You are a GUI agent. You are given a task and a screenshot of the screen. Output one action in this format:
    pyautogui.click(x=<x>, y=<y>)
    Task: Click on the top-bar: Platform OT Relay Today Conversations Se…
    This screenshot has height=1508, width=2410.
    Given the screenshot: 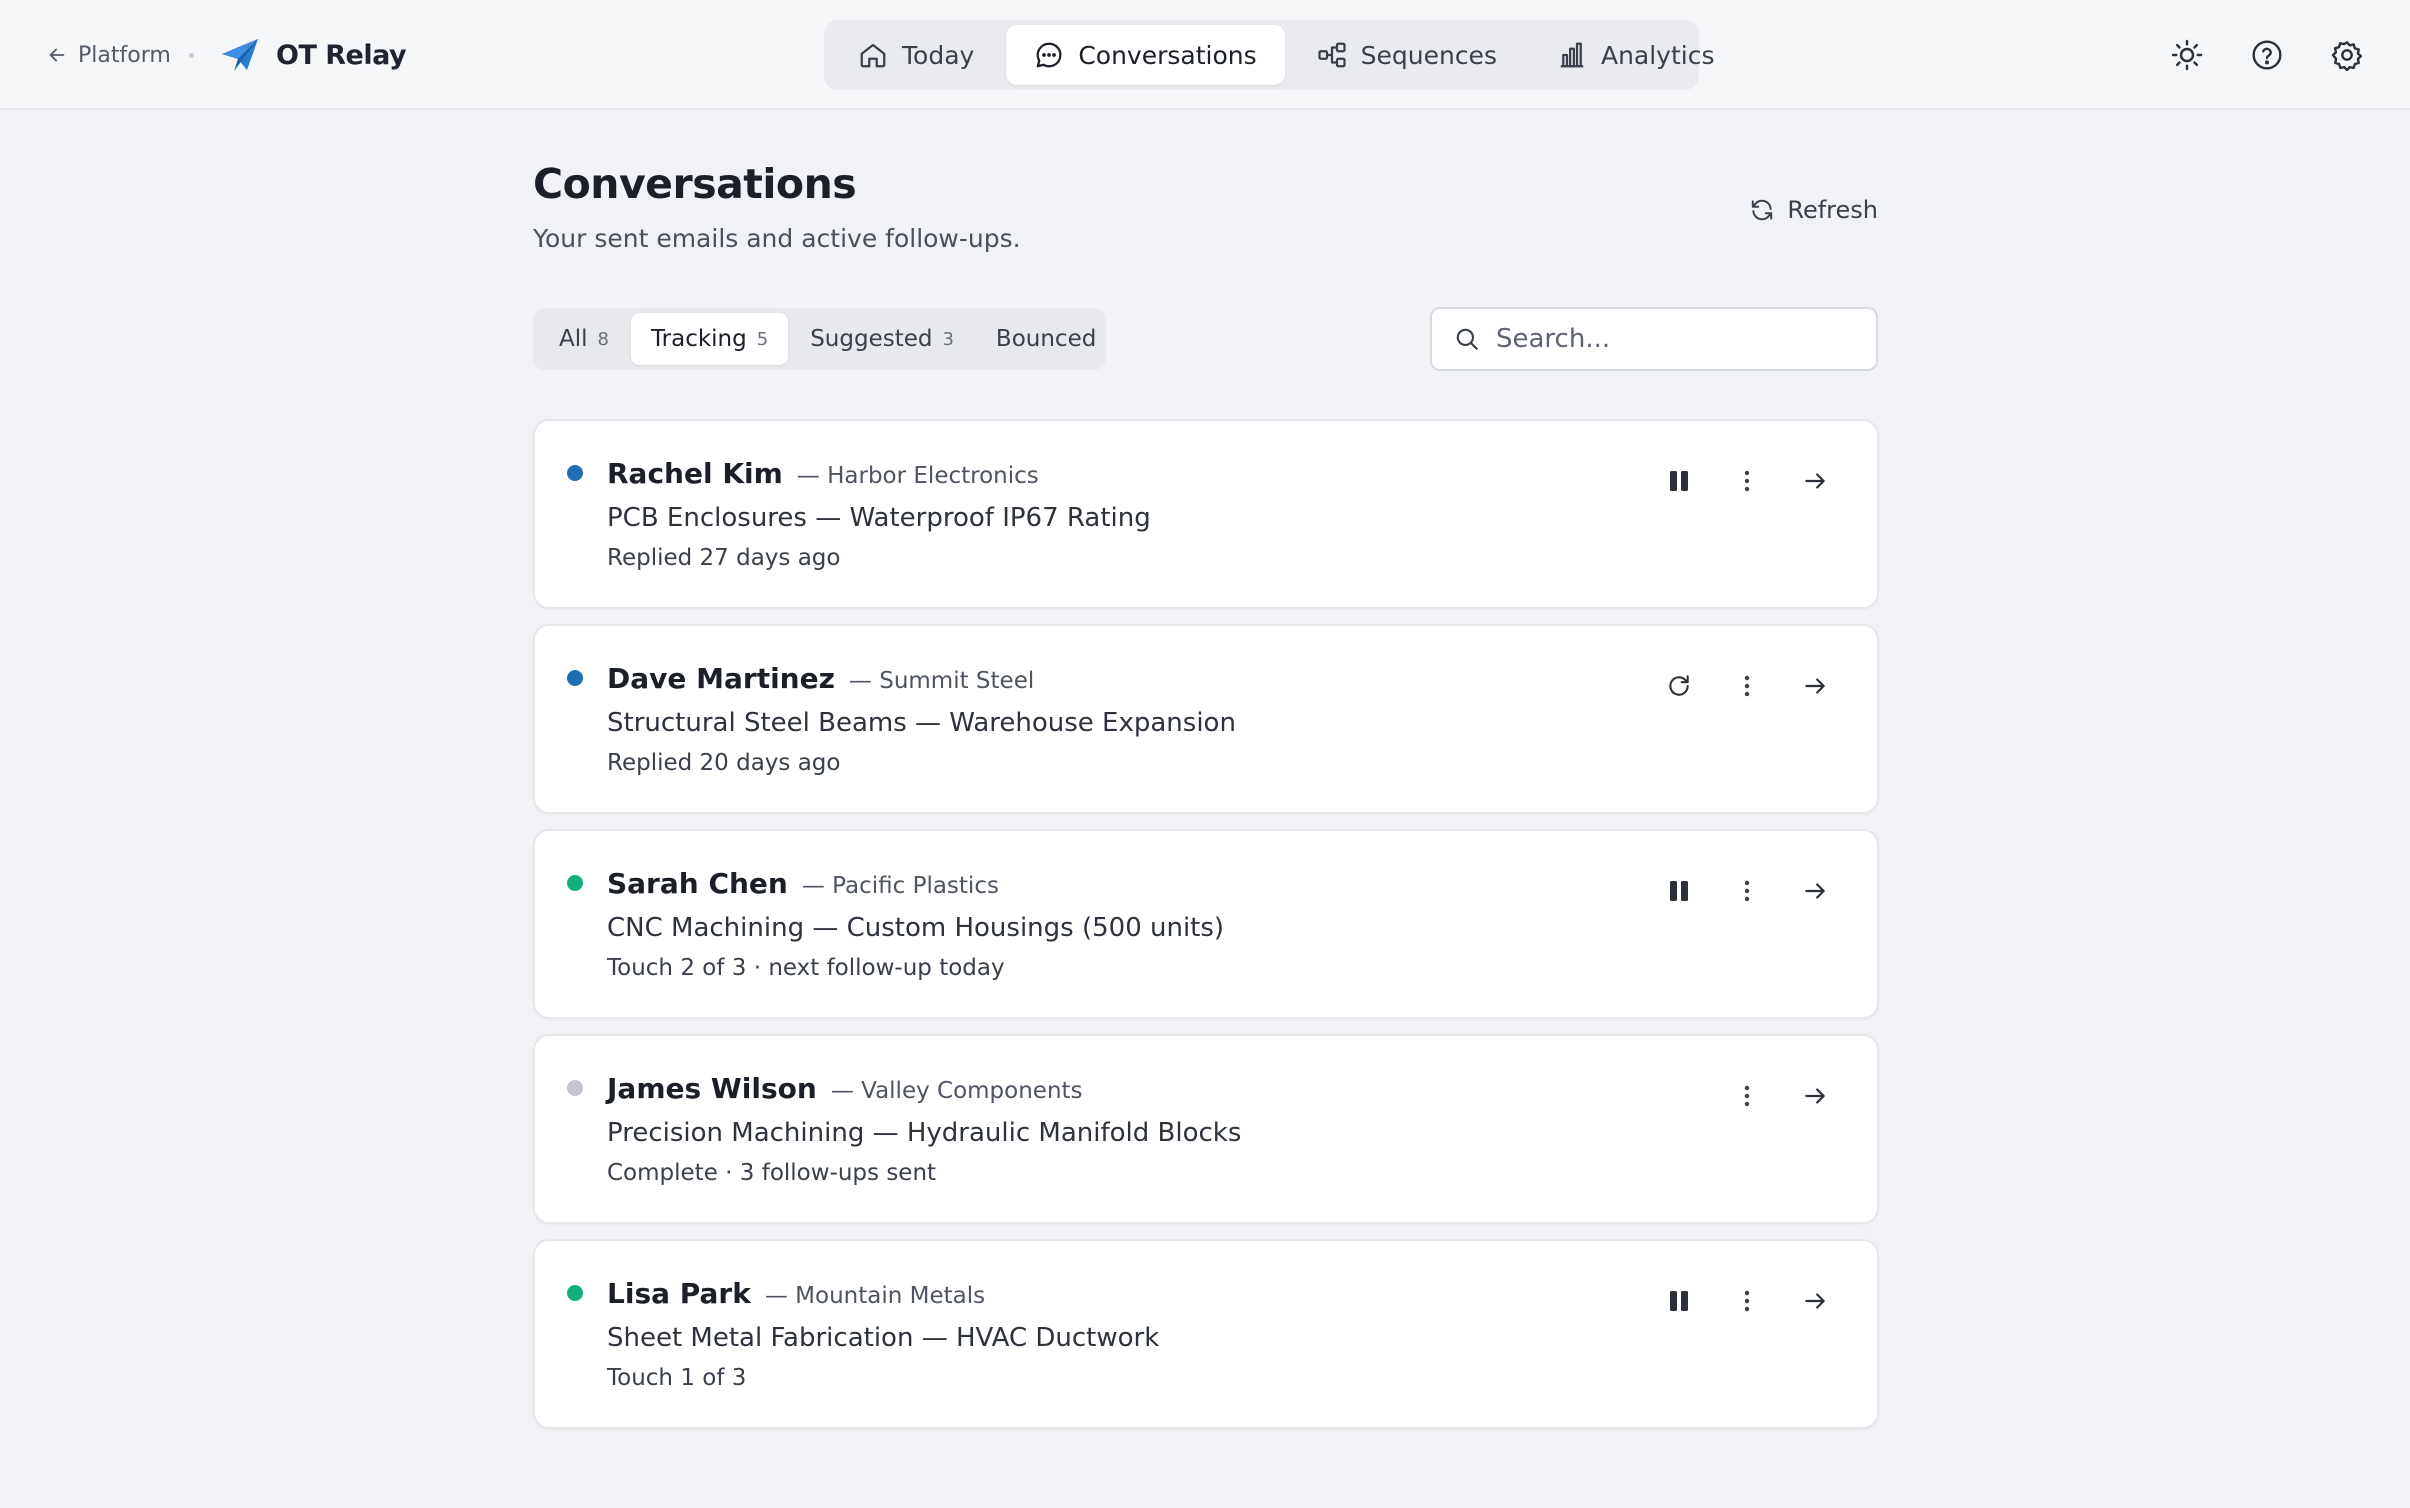 What is the action you would take?
    pyautogui.click(x=1205, y=55)
    